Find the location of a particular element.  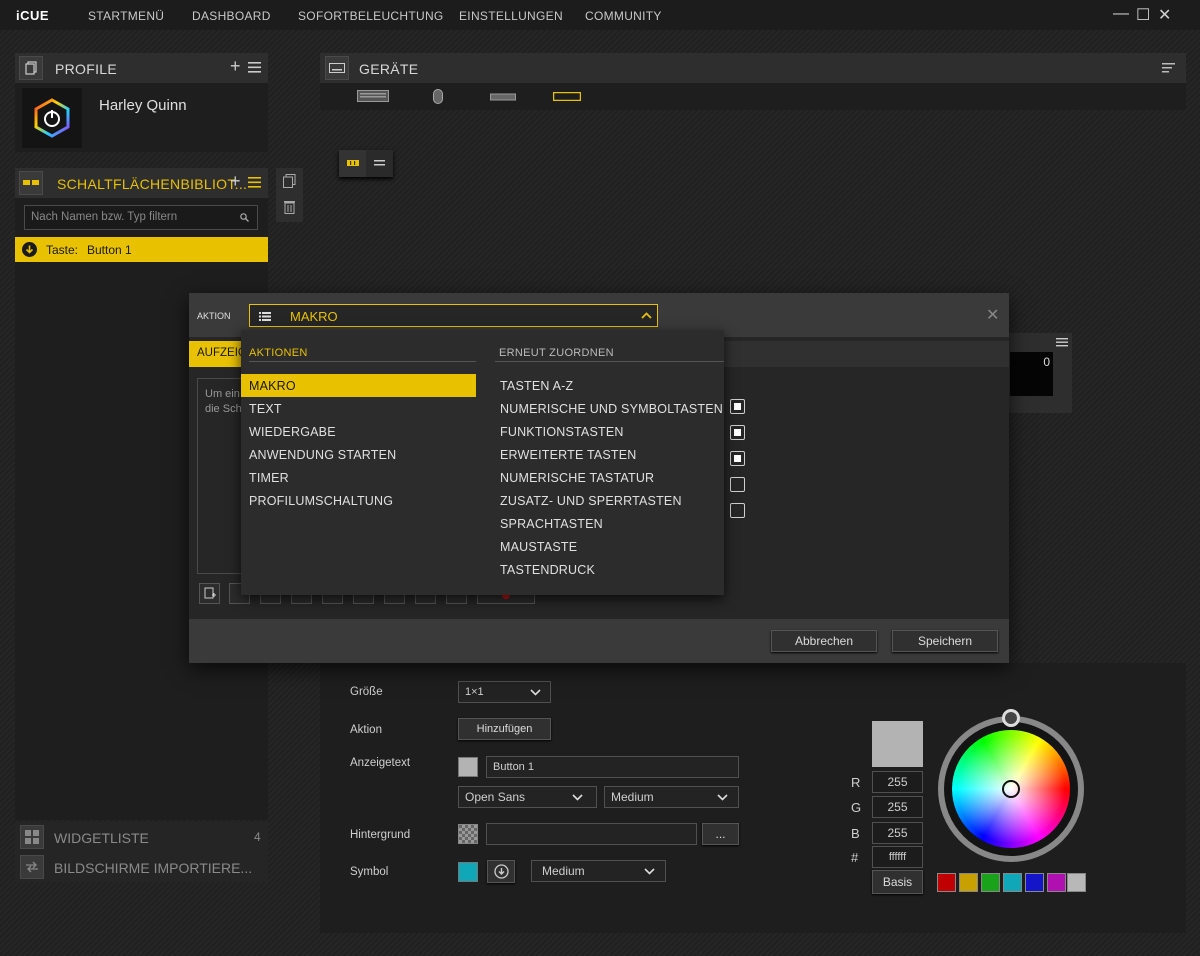

hex-input: ffffff is located at coordinates (897, 857).